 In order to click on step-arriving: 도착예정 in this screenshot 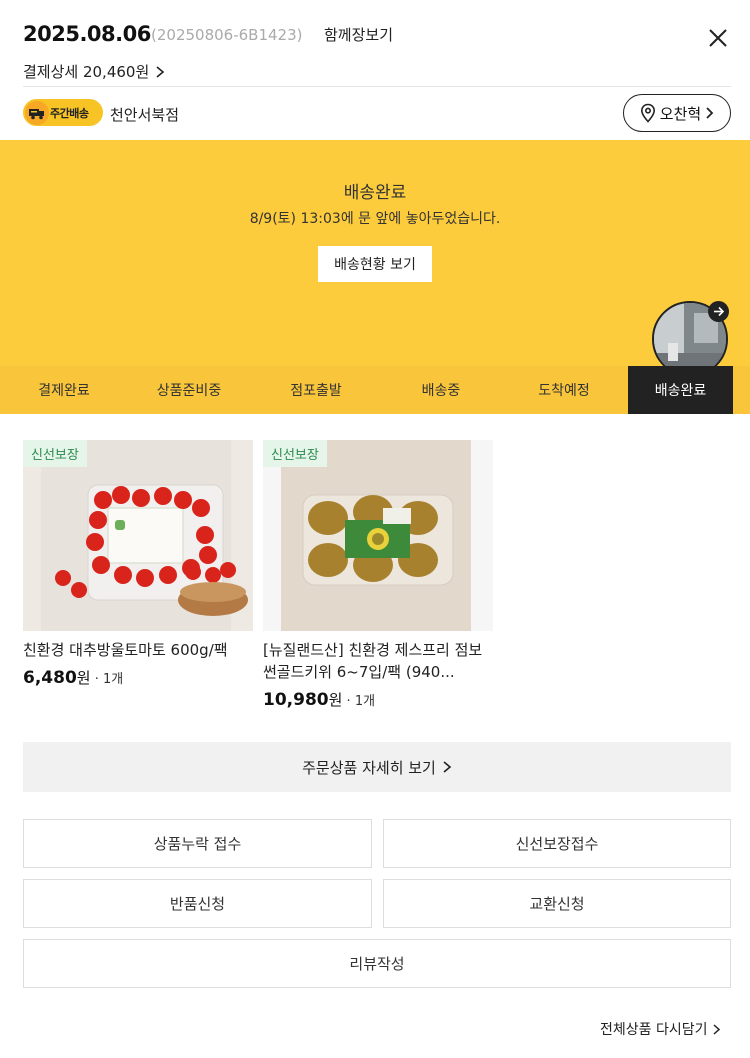, I will do `click(564, 391)`.